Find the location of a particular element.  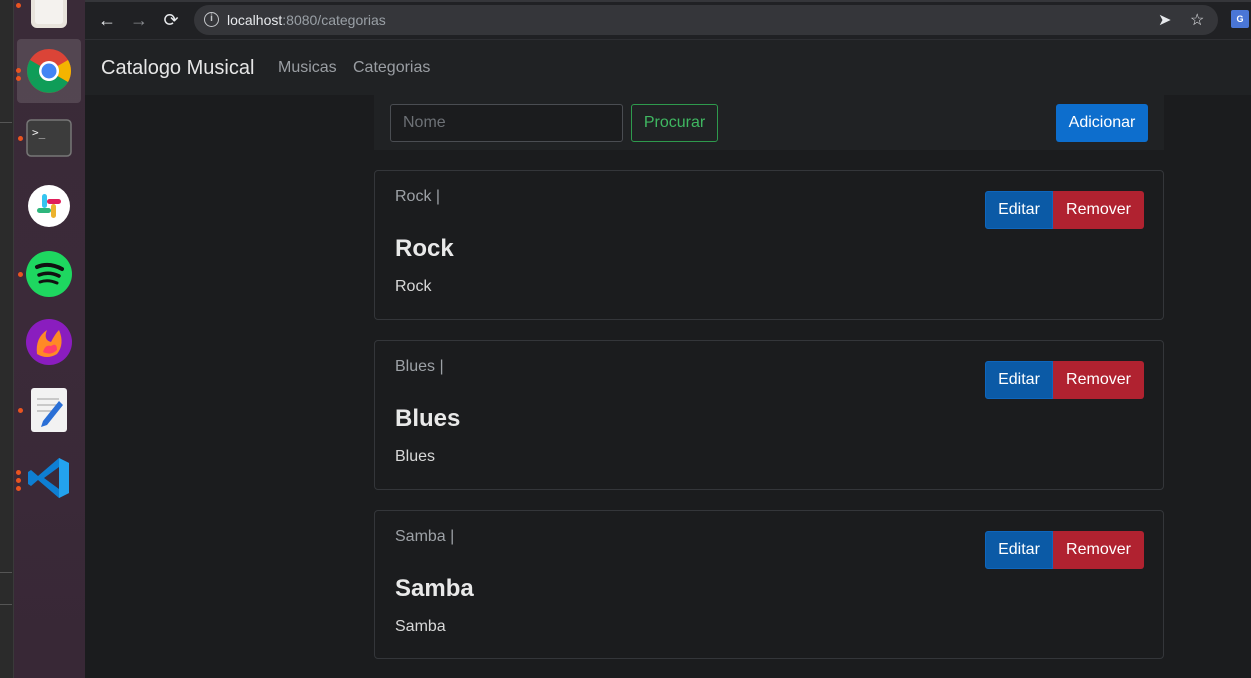

dock-terminal: >_ is located at coordinates (49, 138).